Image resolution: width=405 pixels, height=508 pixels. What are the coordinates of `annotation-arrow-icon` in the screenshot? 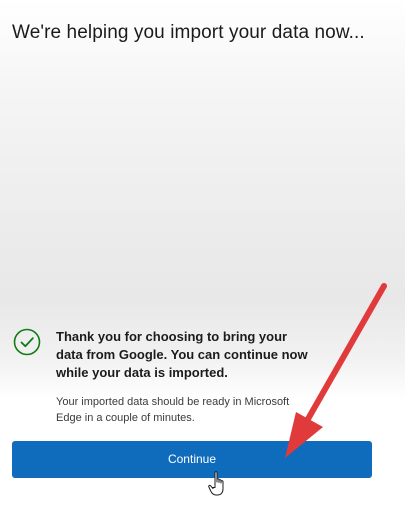 It's located at (336, 370).